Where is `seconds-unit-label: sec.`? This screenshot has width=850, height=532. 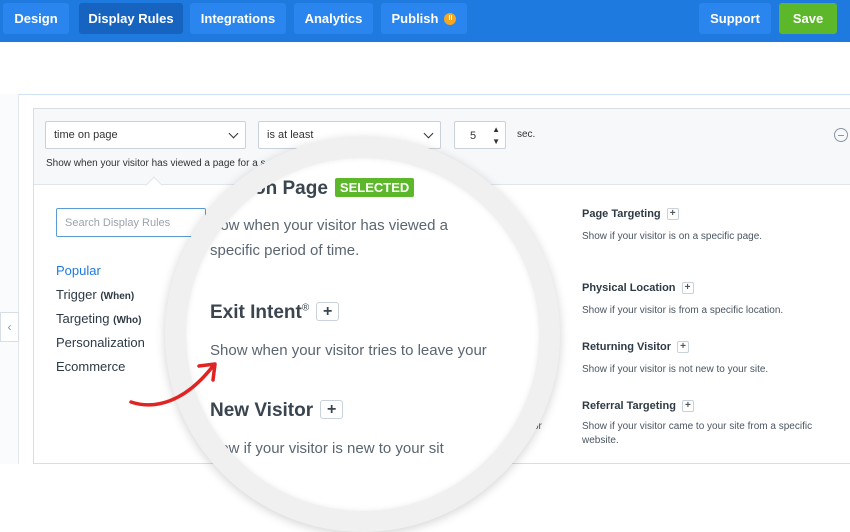 seconds-unit-label: sec. is located at coordinates (526, 134).